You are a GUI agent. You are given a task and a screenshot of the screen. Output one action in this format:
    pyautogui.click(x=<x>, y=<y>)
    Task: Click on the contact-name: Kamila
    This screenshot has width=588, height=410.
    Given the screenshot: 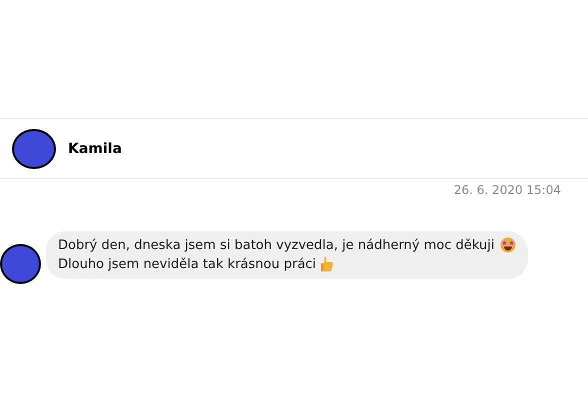 What is the action you would take?
    pyautogui.click(x=95, y=148)
    